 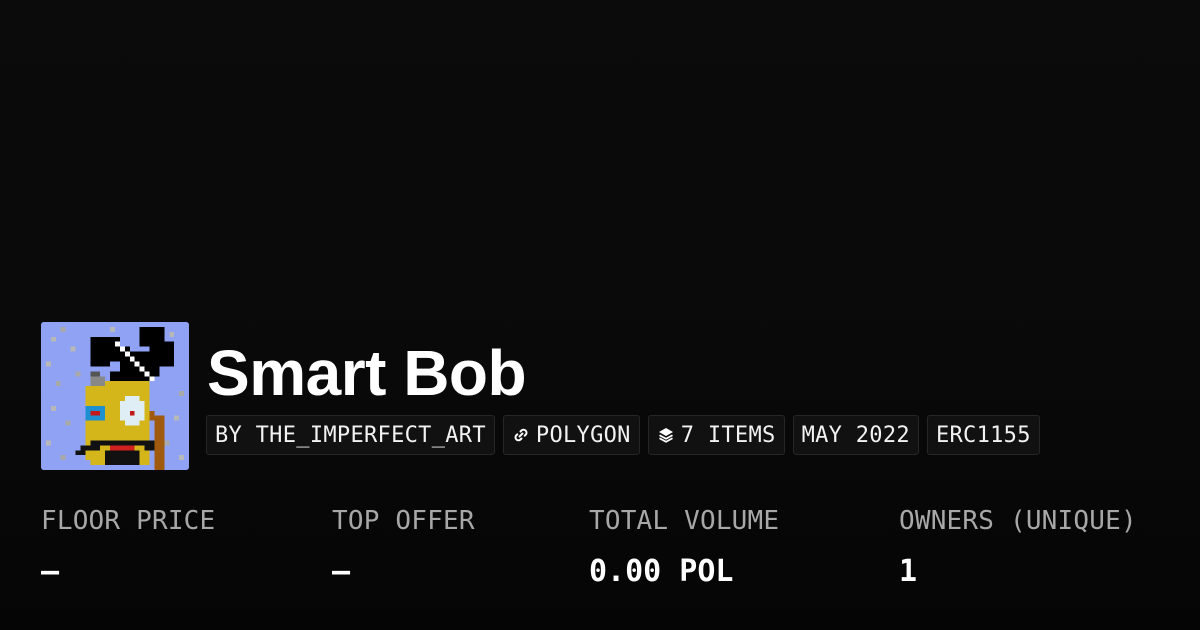 I want to click on top-offer-stat: TOP OFFER –, so click(x=403, y=547).